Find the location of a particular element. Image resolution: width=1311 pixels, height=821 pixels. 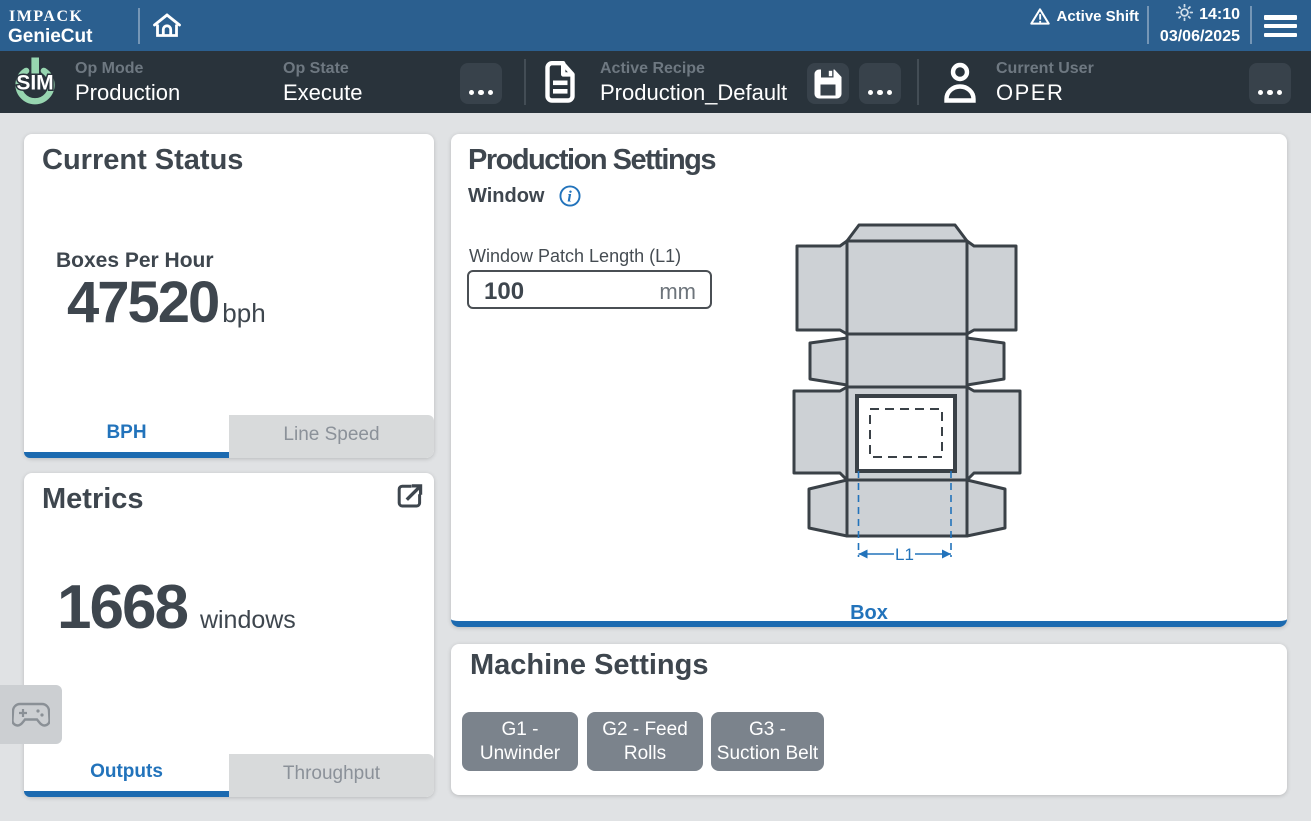

svg-text: i is located at coordinates (569, 197).